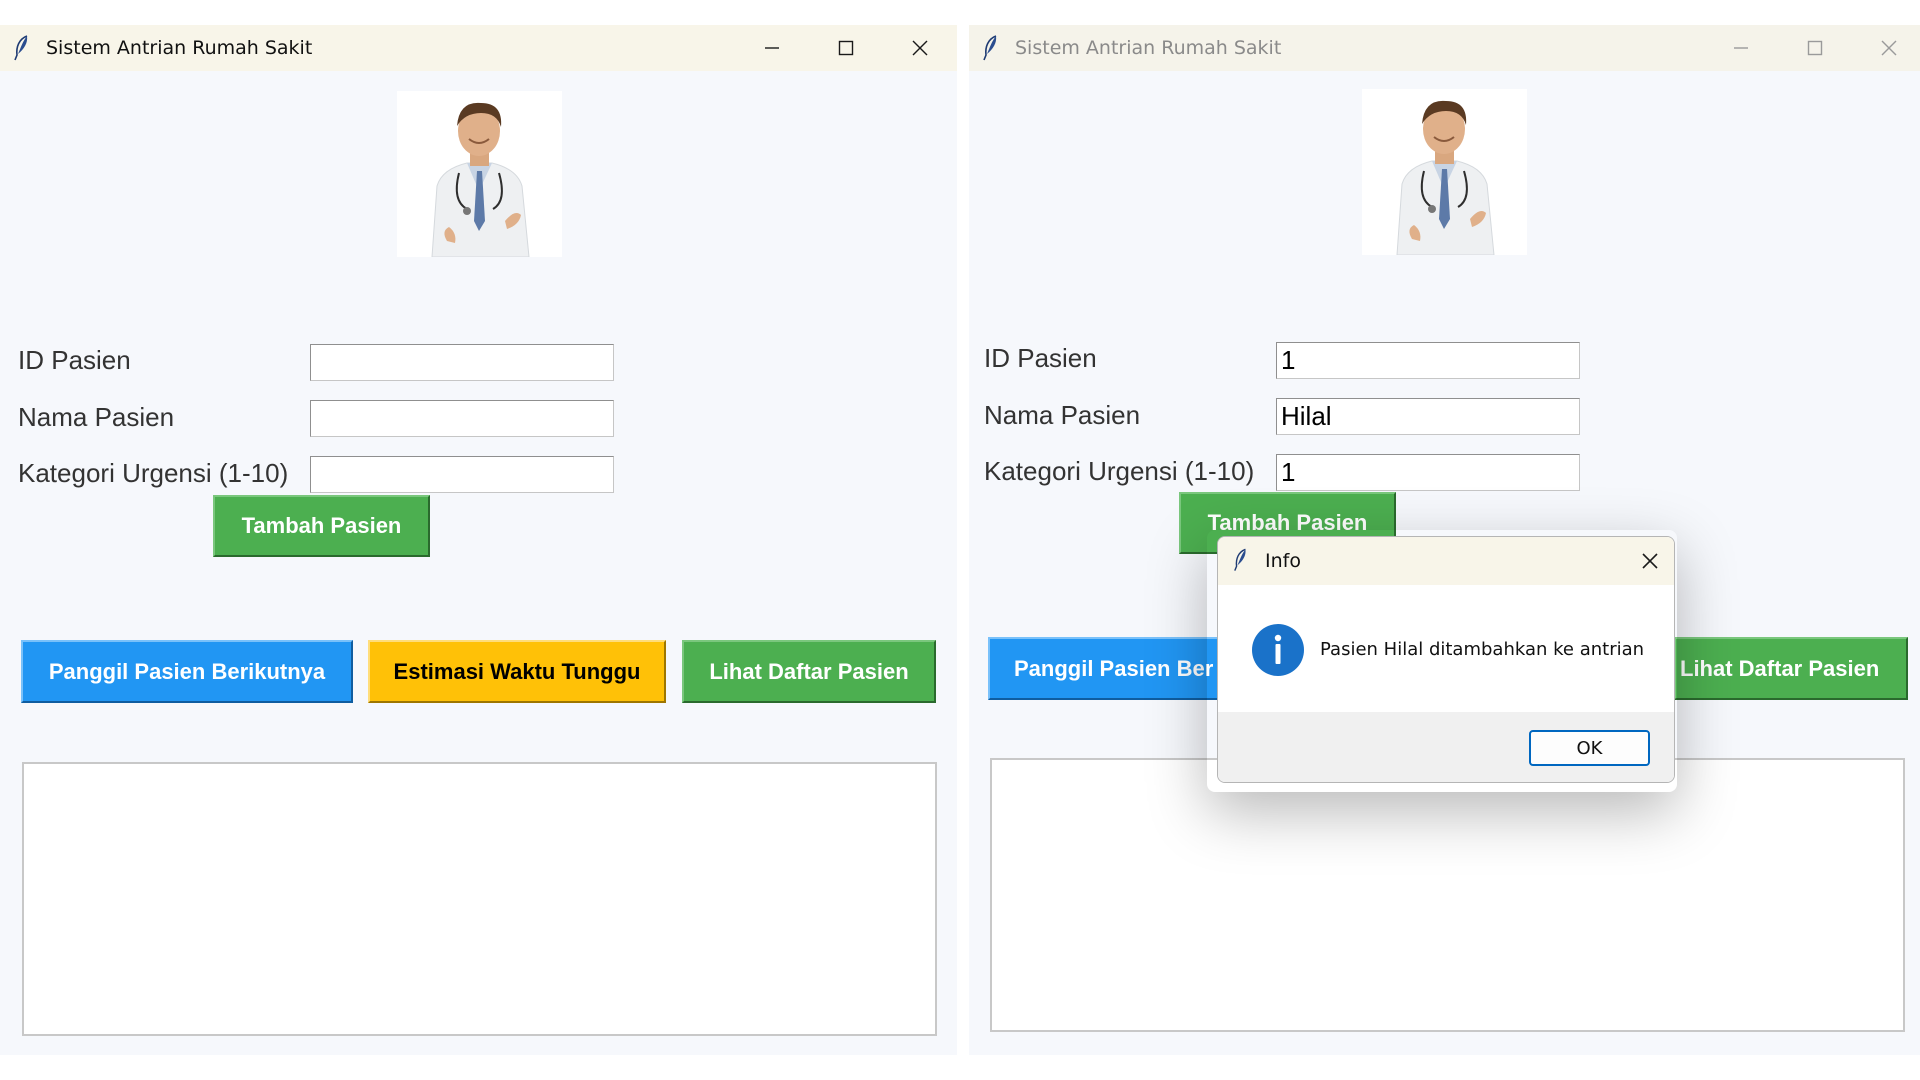 The image size is (1920, 1080). I want to click on dialog-close-button, so click(1650, 561).